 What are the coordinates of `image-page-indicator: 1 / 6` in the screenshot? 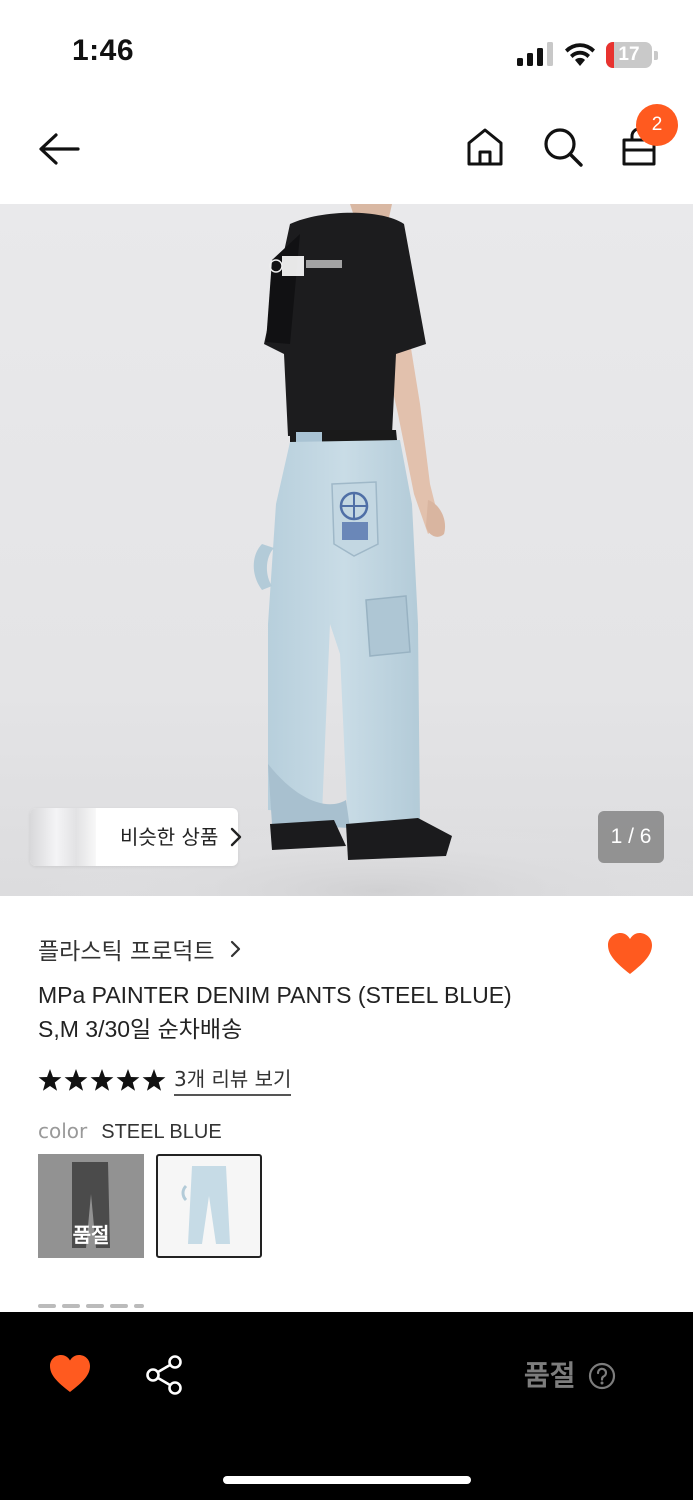 It's located at (631, 837).